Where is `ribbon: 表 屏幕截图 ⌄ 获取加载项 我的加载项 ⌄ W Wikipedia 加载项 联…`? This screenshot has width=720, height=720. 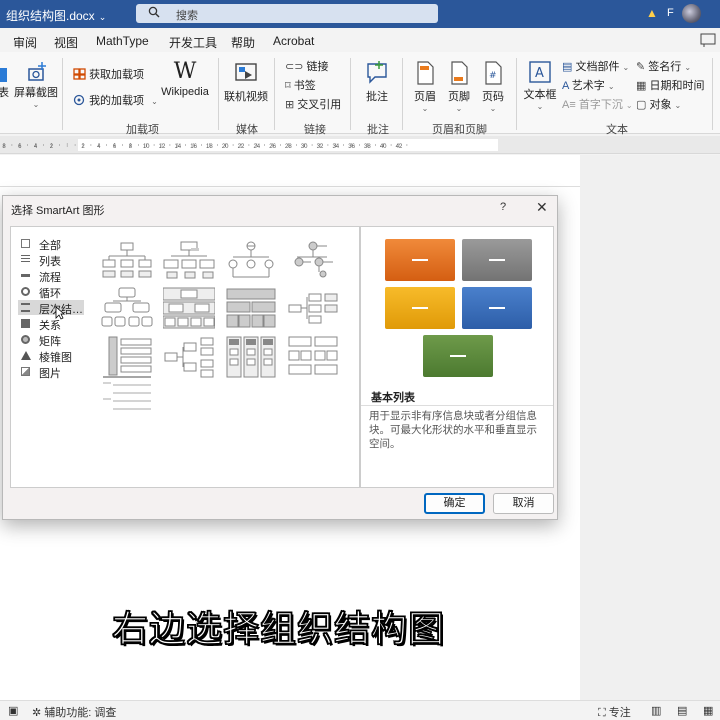
ribbon: 表 屏幕截图 ⌄ 获取加载项 我的加载项 ⌄ W Wikipedia 加载项 联… is located at coordinates (360, 94).